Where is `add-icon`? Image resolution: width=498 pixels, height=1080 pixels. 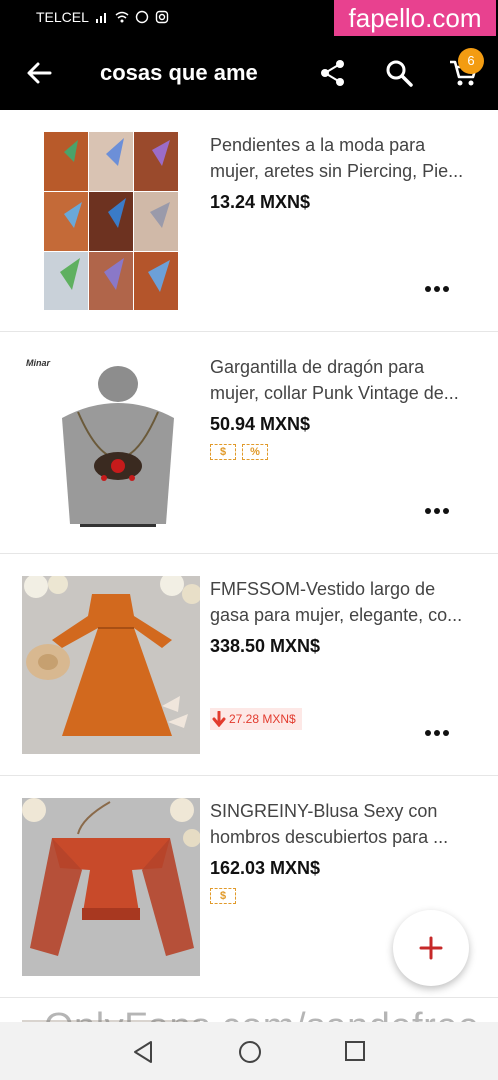 add-icon is located at coordinates (431, 948).